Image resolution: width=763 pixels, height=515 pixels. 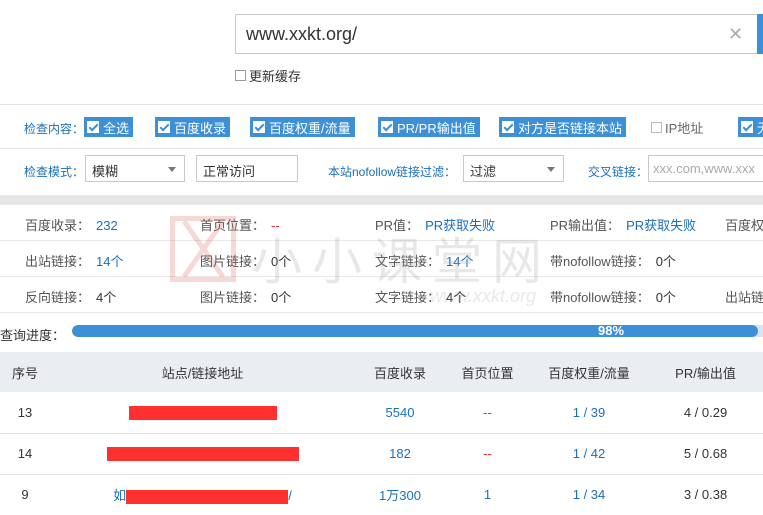 I want to click on cross-link-input: xxx.com,www.xxx, so click(x=705, y=168).